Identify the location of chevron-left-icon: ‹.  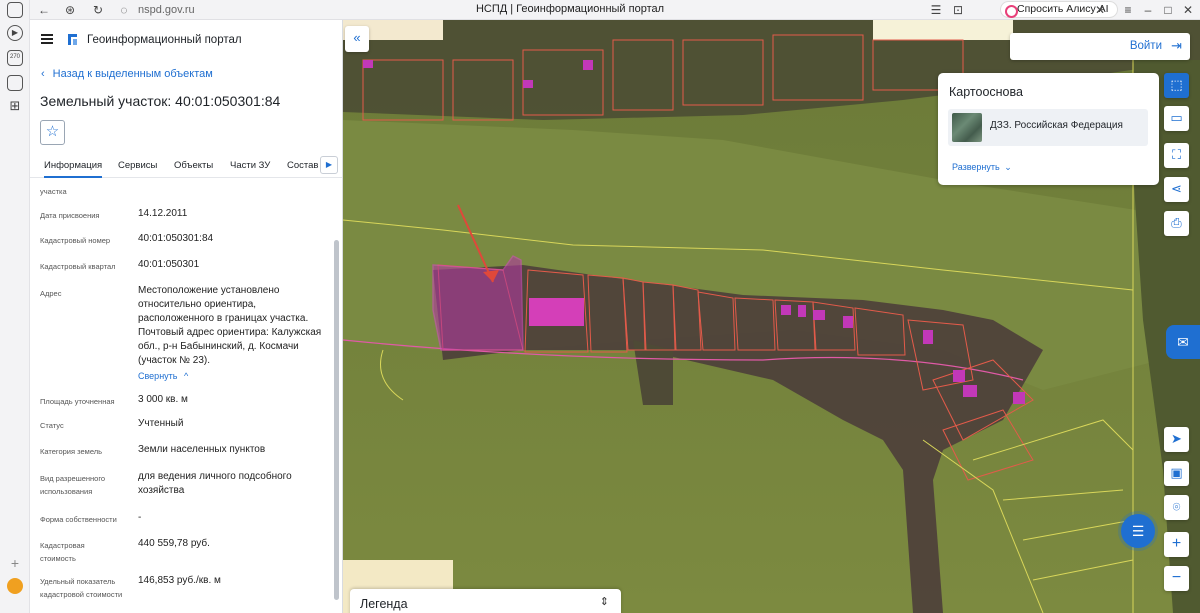
(43, 74).